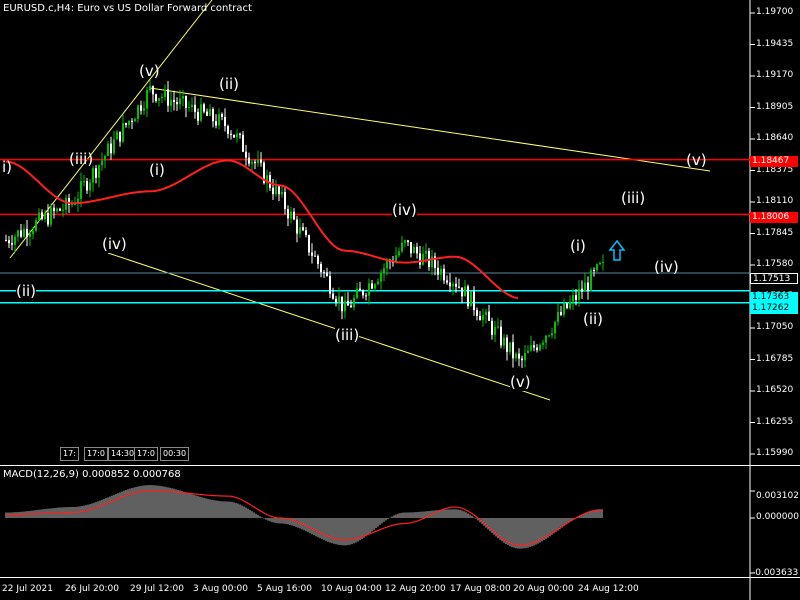 This screenshot has height=600, width=800. Describe the element at coordinates (775, 75) in the screenshot. I see `price-tick-label: 1.19170` at that location.